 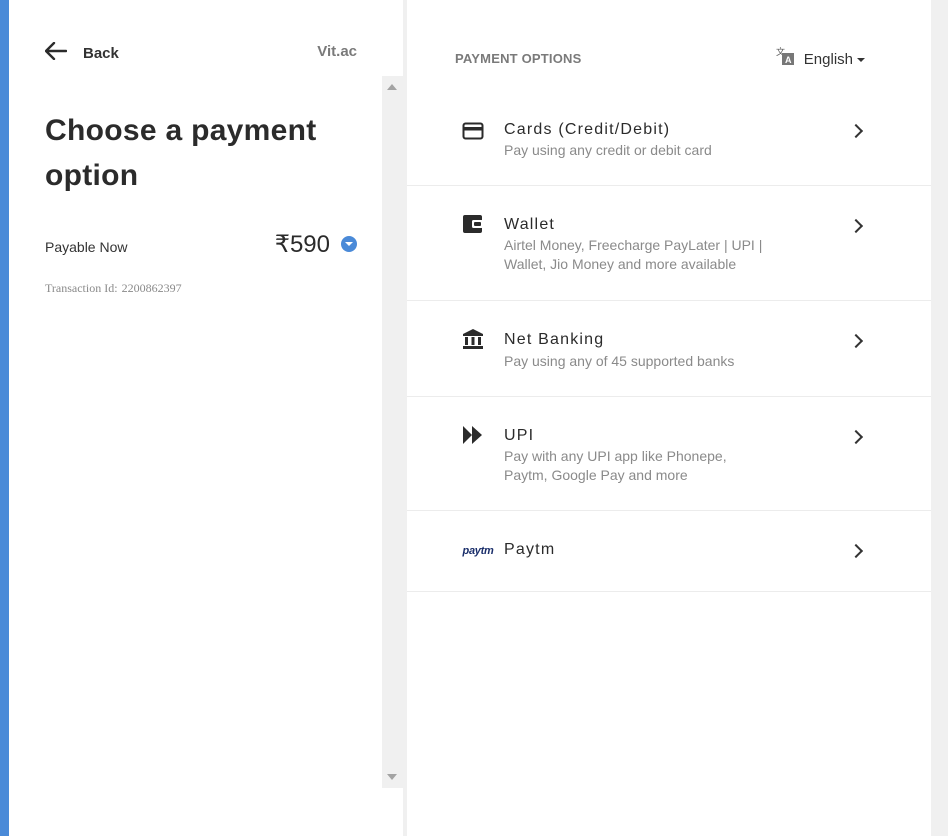 I want to click on payable-label: Payable Now, so click(x=86, y=247).